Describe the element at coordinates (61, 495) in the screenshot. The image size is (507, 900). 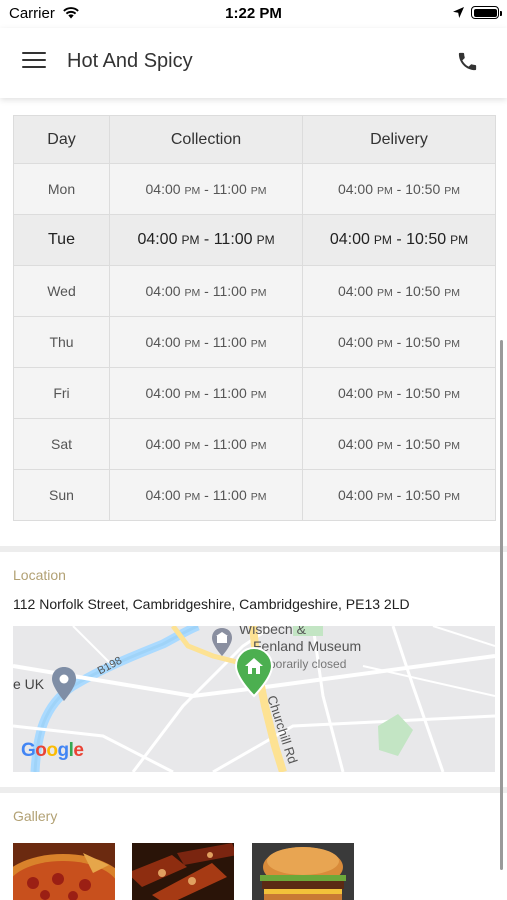
I see `day-cell: Sun` at that location.